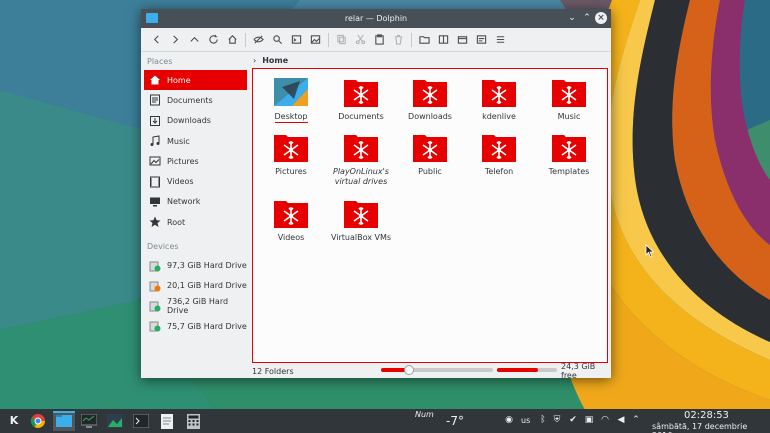  I want to click on folder-documents: Documents, so click(361, 99).